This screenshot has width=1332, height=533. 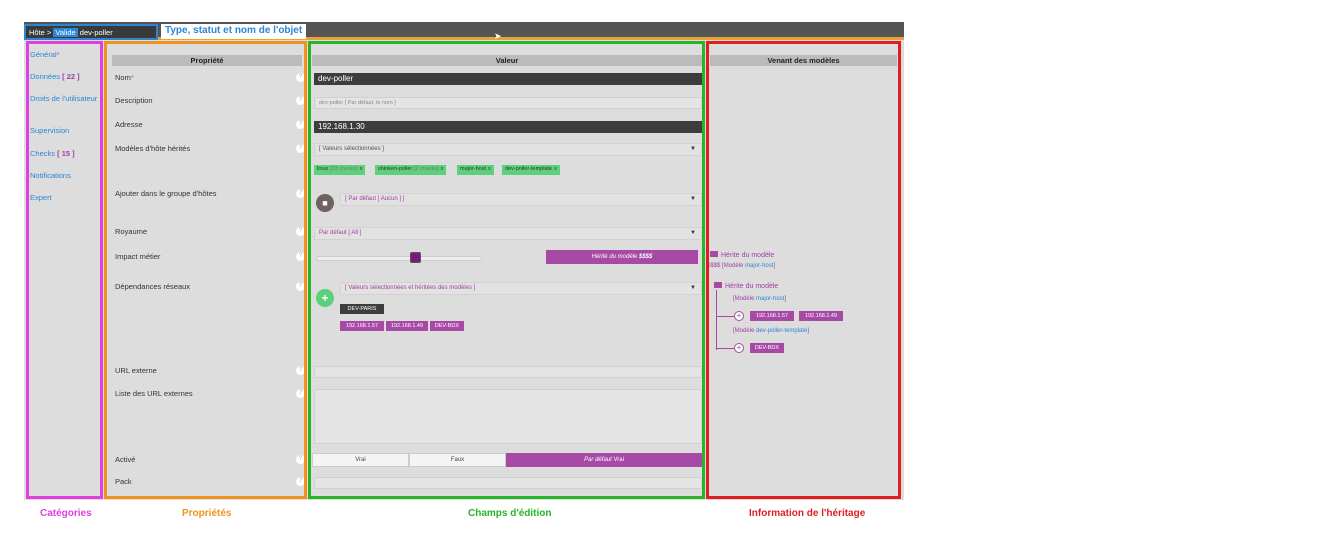 What do you see at coordinates (66, 513) in the screenshot?
I see `categories-annotation: Catégories` at bounding box center [66, 513].